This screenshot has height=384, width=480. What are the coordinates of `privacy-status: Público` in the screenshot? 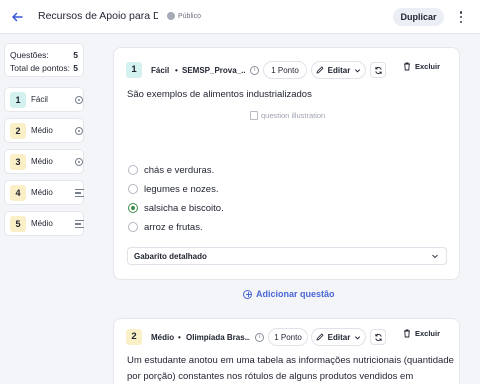 It's located at (184, 16).